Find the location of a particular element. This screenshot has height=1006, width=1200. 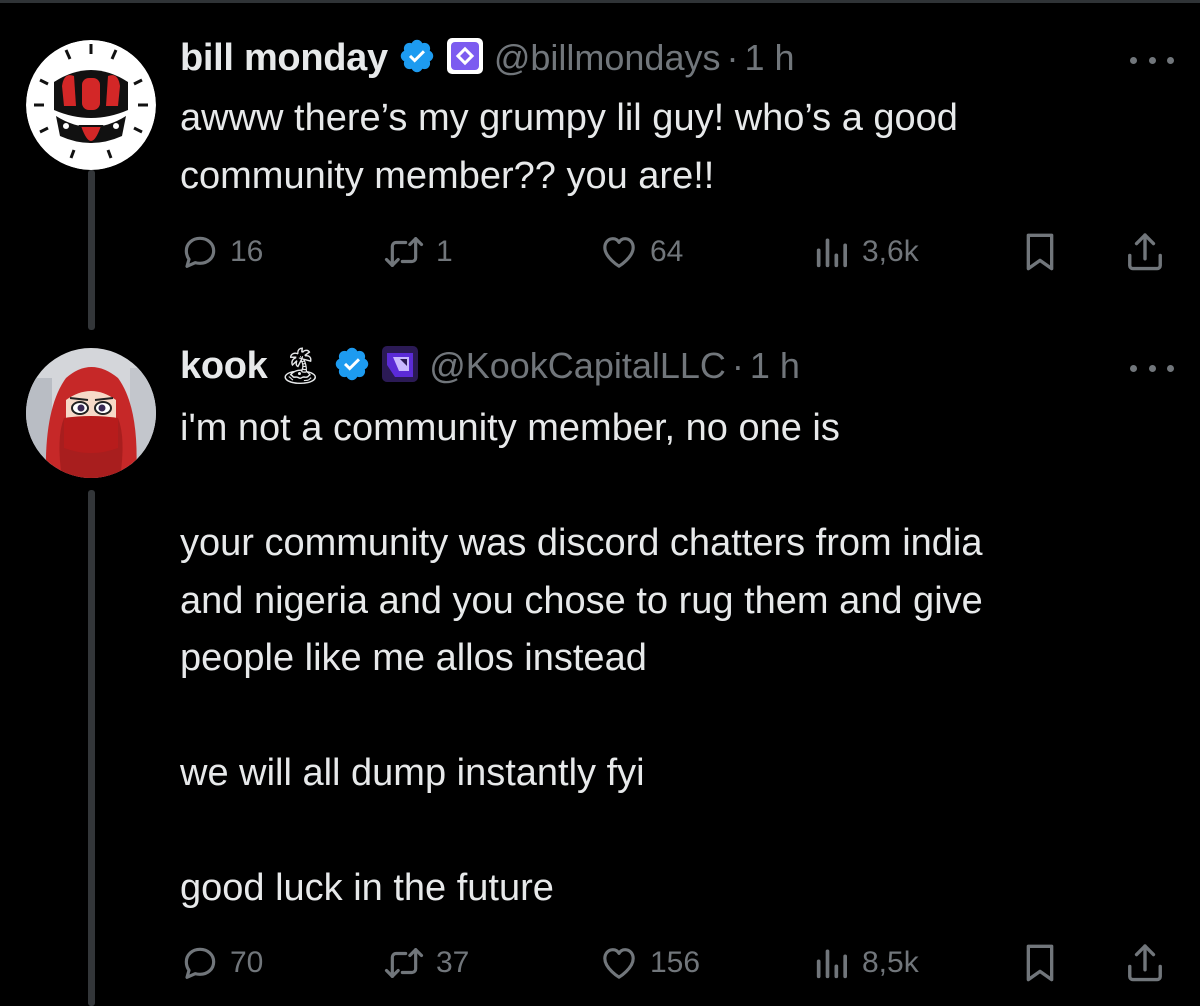

display-name: bill monday is located at coordinates (284, 58).